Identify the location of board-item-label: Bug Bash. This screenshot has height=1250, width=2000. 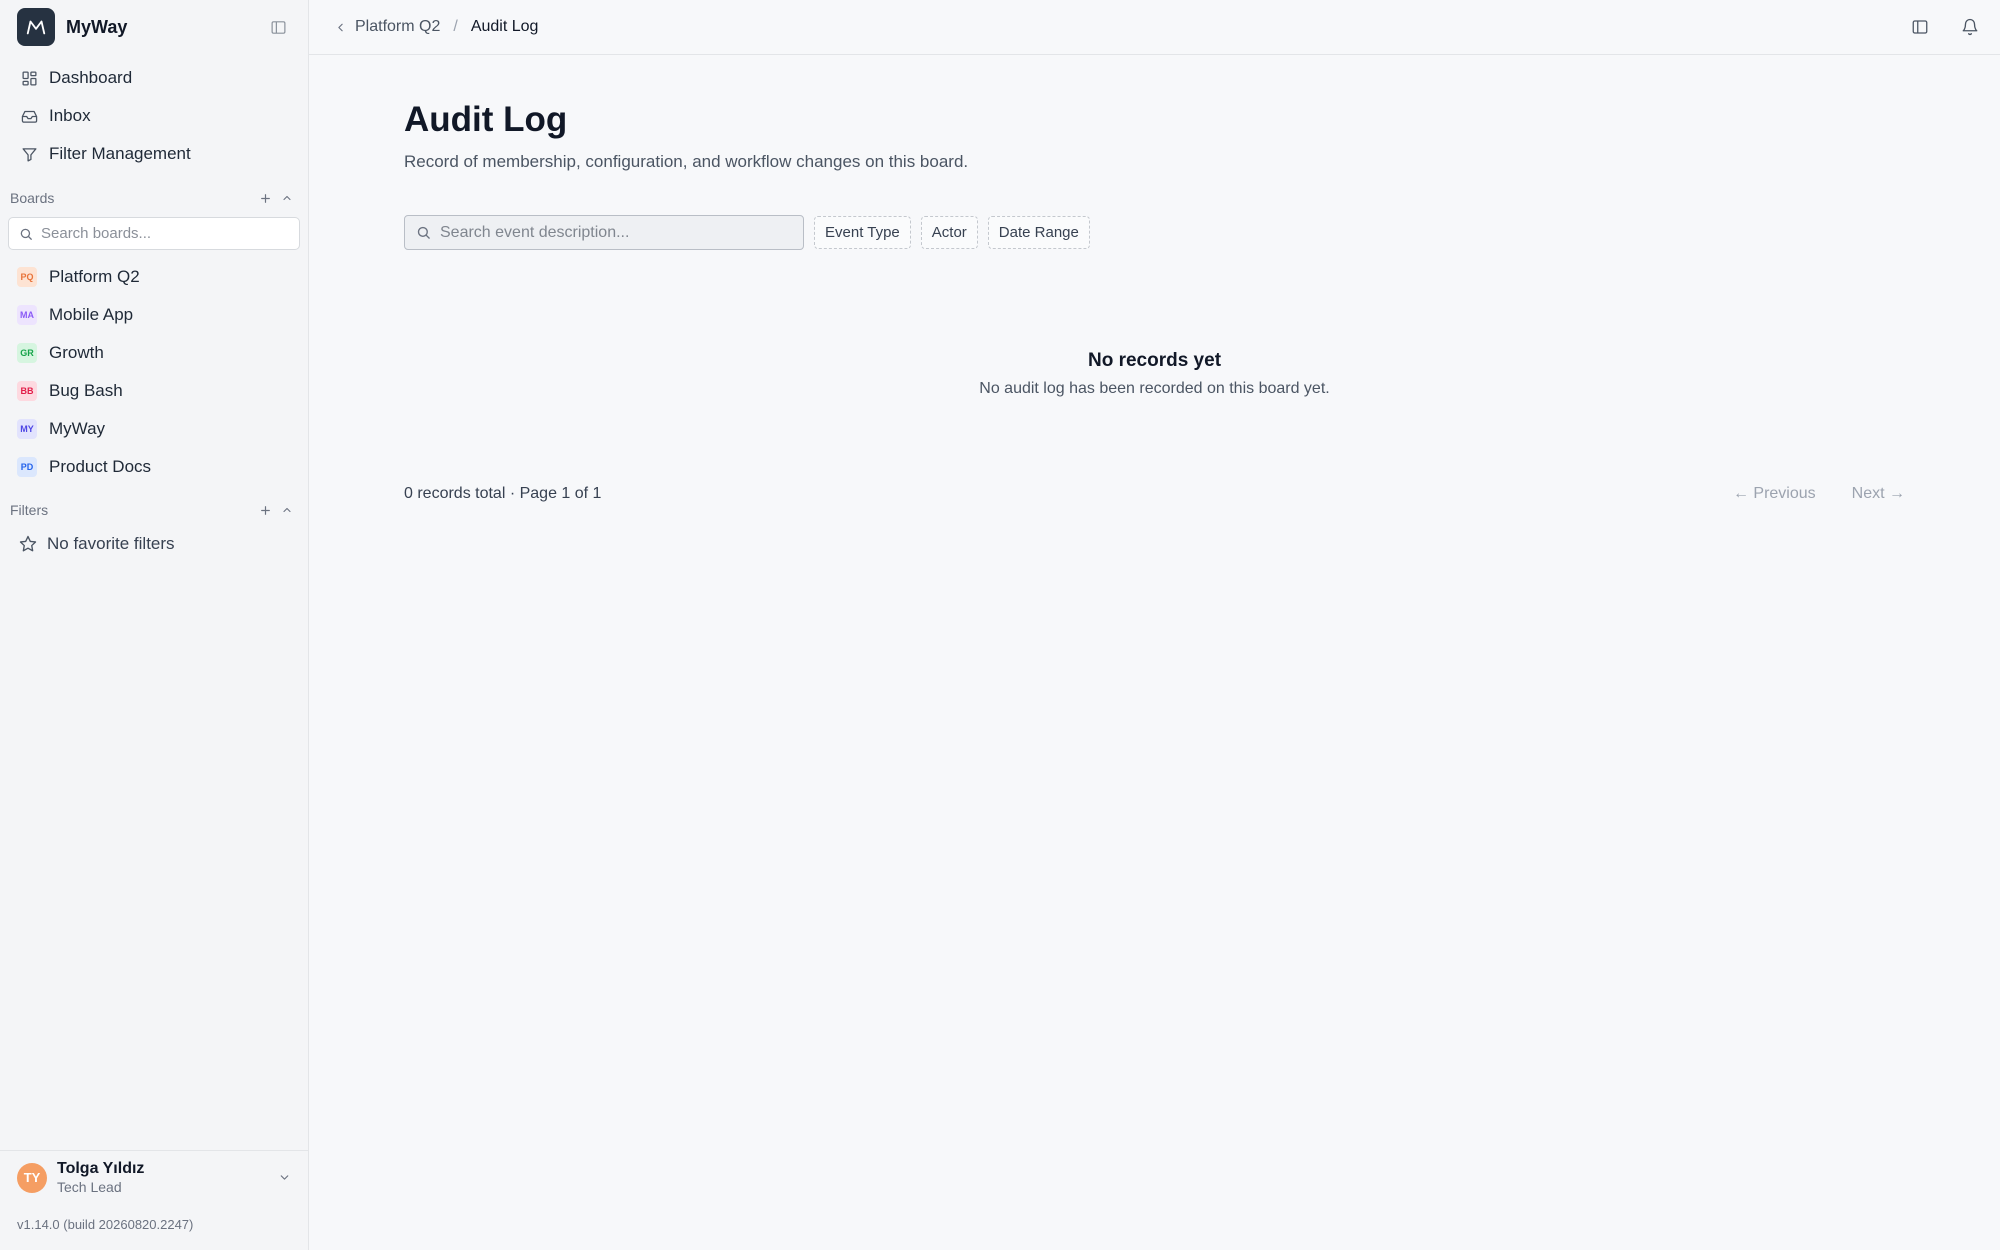
(86, 390).